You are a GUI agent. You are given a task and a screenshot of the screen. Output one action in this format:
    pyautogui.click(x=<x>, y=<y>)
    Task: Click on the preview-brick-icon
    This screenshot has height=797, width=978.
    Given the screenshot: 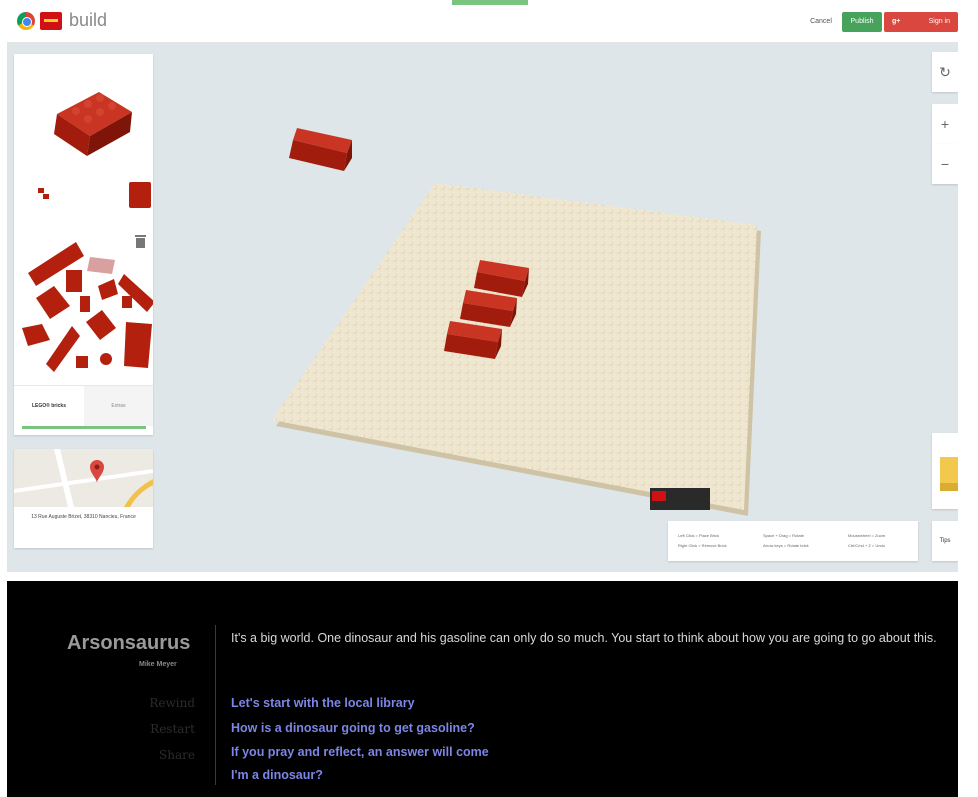 What is the action you would take?
    pyautogui.click(x=949, y=474)
    